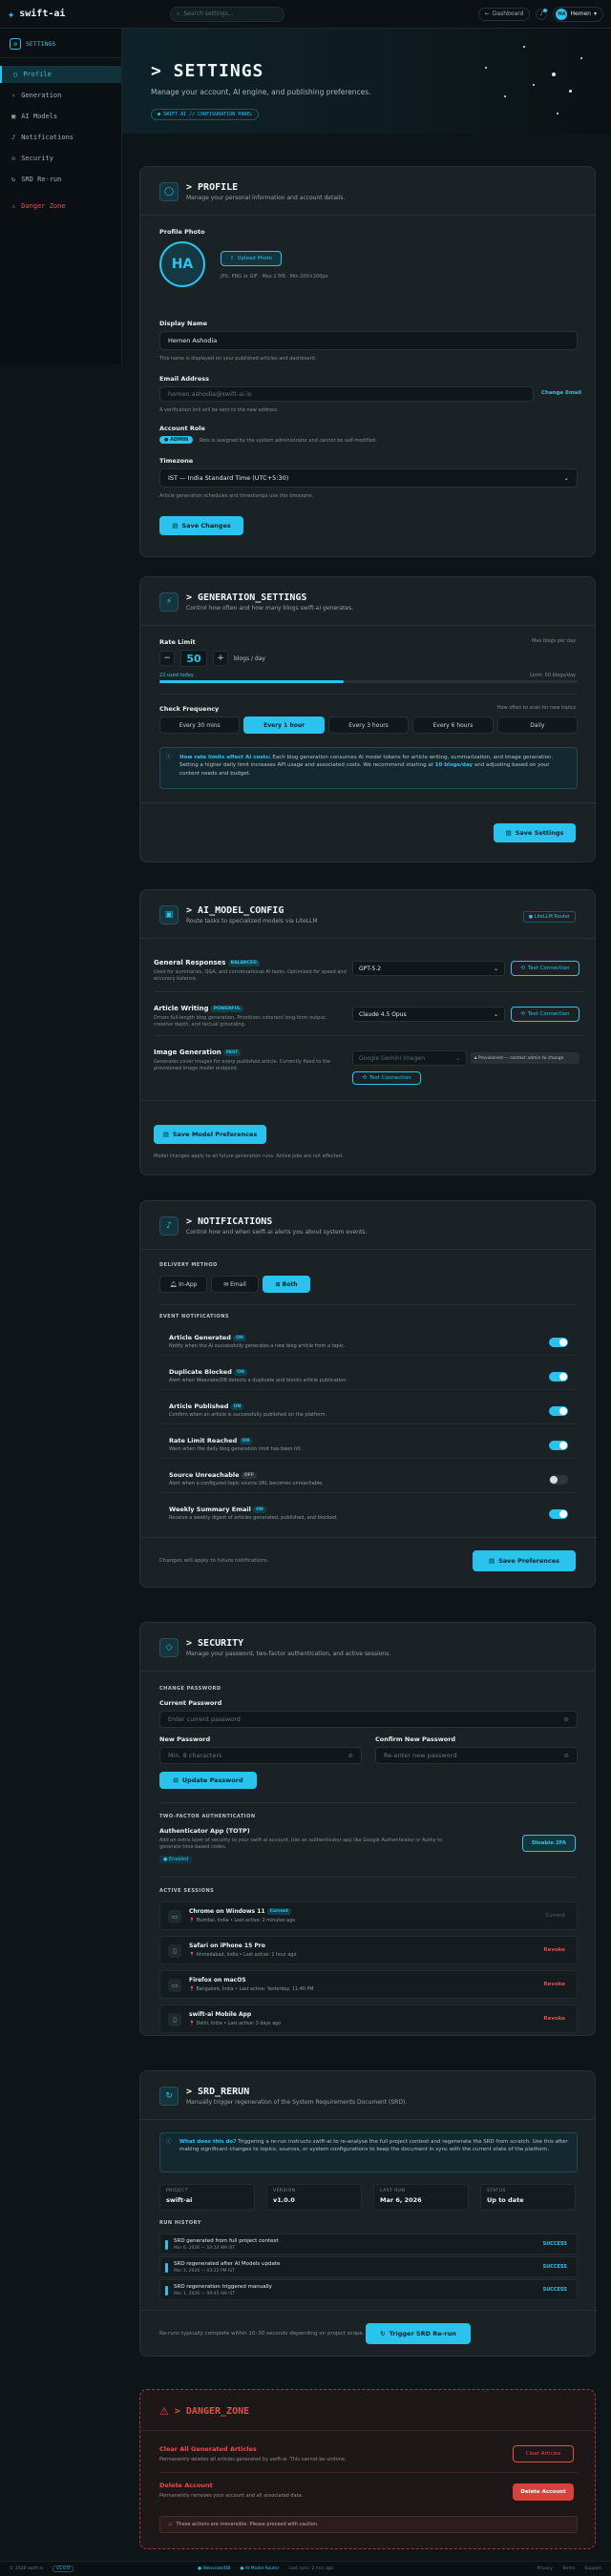 This screenshot has height=2576, width=611. Describe the element at coordinates (477, 1755) in the screenshot. I see `confirm-password-input: Re-enter new password ⊘` at that location.